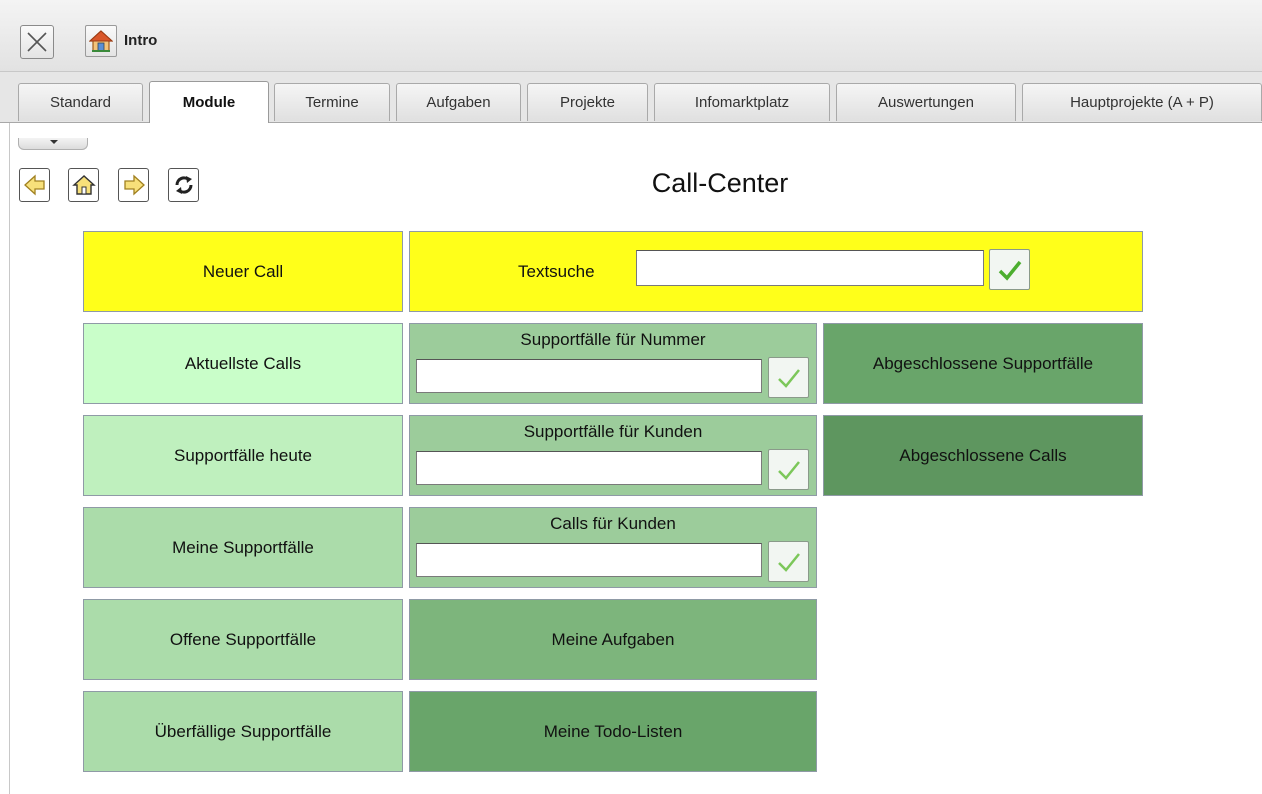  Describe the element at coordinates (589, 376) in the screenshot. I see `supportfaelle-nummer-input` at that location.